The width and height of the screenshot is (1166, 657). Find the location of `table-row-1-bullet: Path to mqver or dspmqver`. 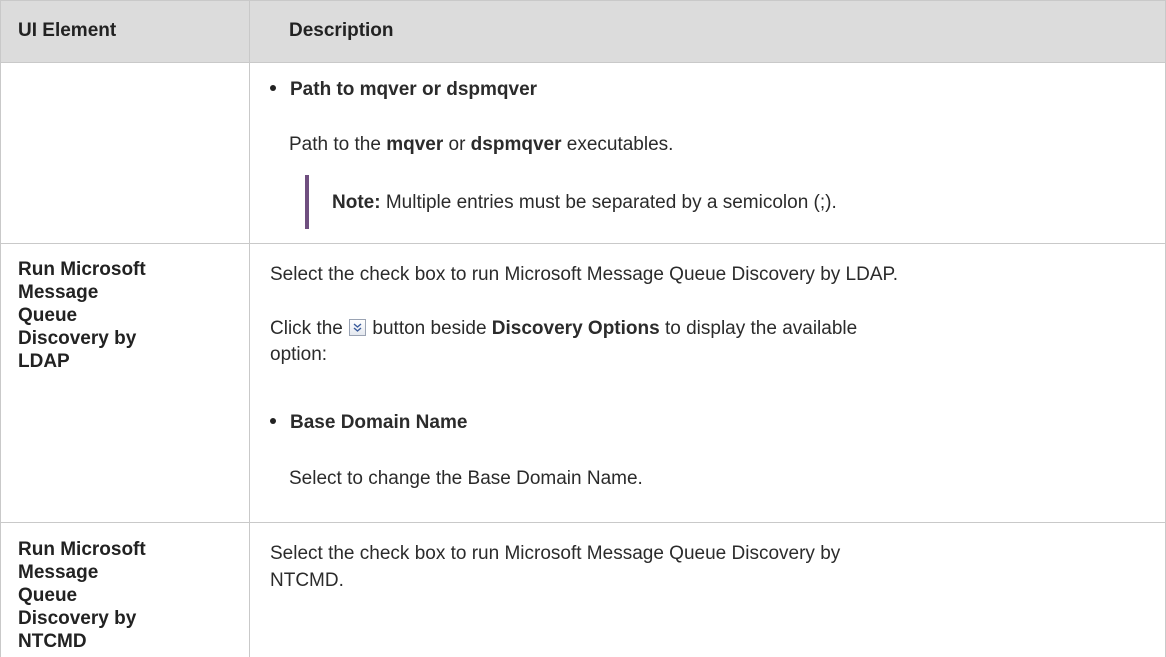

table-row-1-bullet: Path to mqver or dspmqver is located at coordinates (403, 90).